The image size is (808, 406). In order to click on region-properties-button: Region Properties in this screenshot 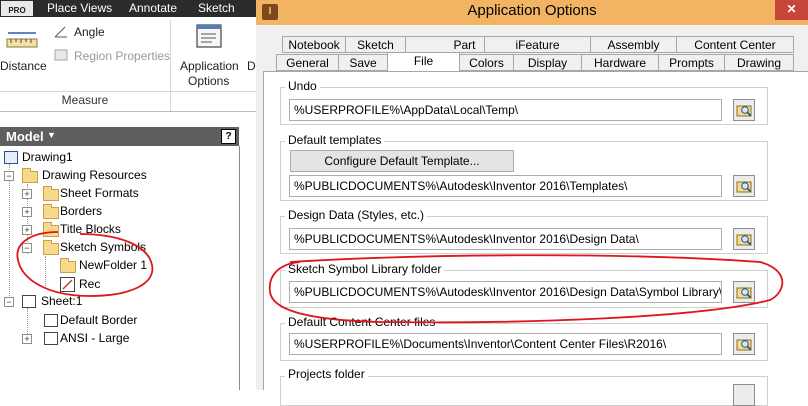, I will do `click(122, 56)`.